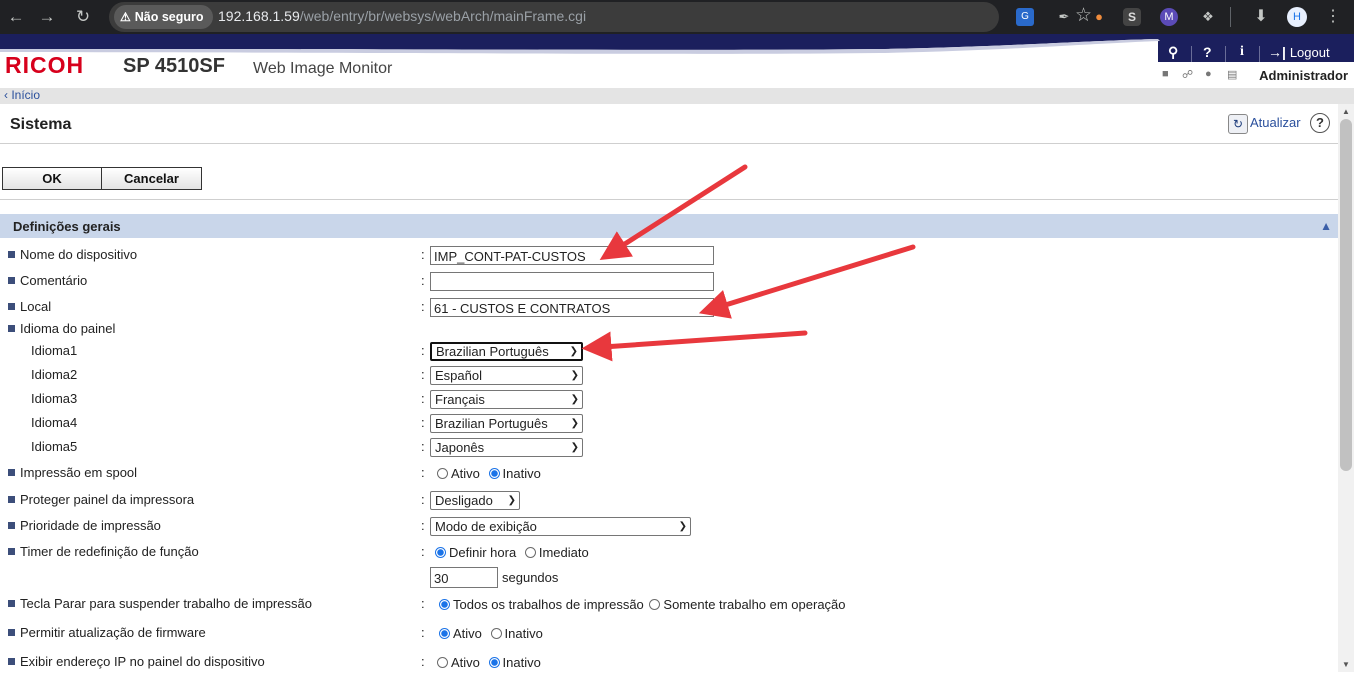 This screenshot has width=1354, height=673. What do you see at coordinates (464, 577) in the screenshot?
I see `seconds-input: 30` at bounding box center [464, 577].